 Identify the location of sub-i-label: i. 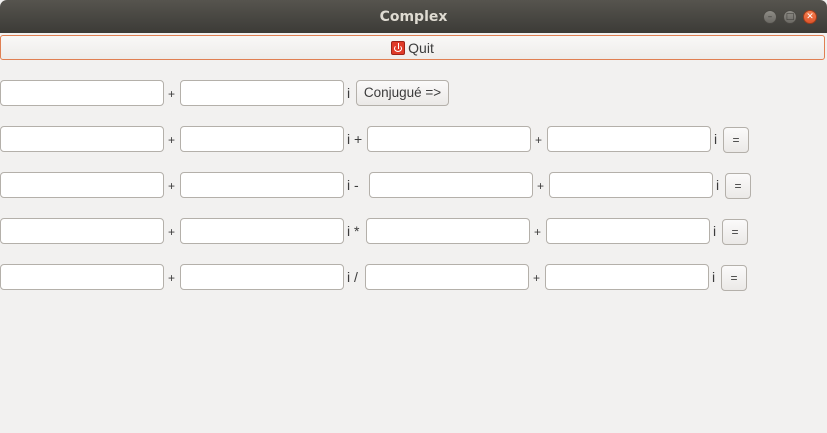
(718, 185).